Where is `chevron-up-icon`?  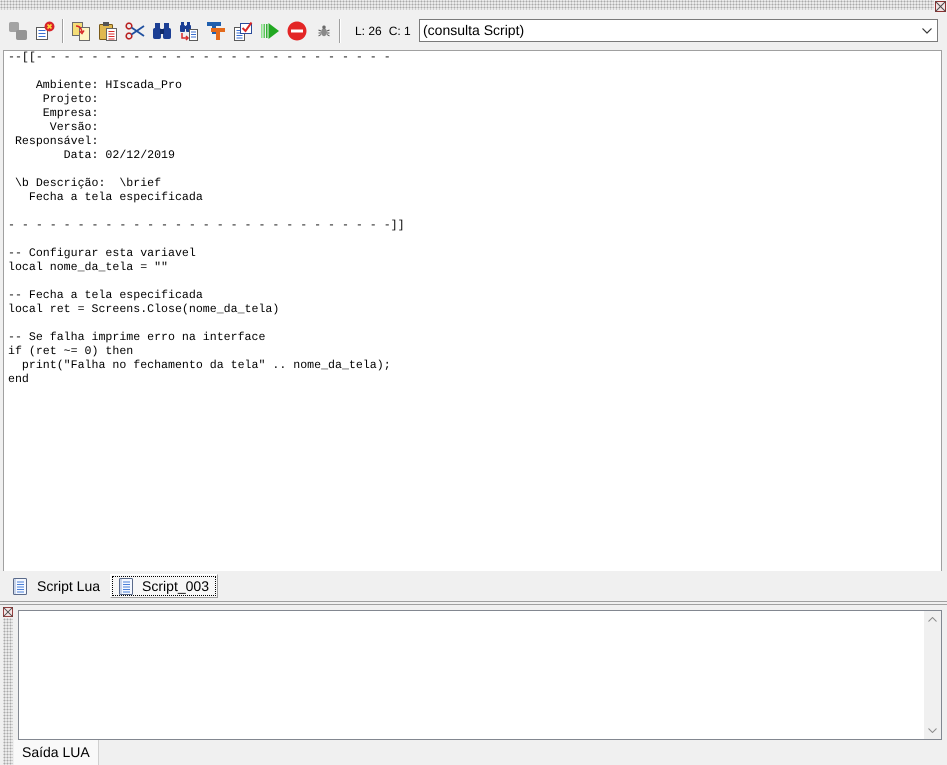 chevron-up-icon is located at coordinates (932, 619).